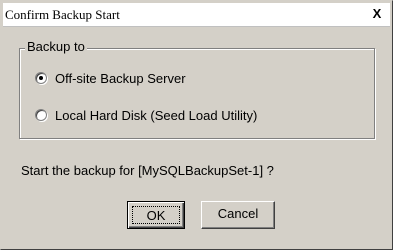 Image resolution: width=393 pixels, height=250 pixels. Describe the element at coordinates (156, 115) in the screenshot. I see `radio-local-label: Local Hard Disk (Seed Load Utility)` at that location.